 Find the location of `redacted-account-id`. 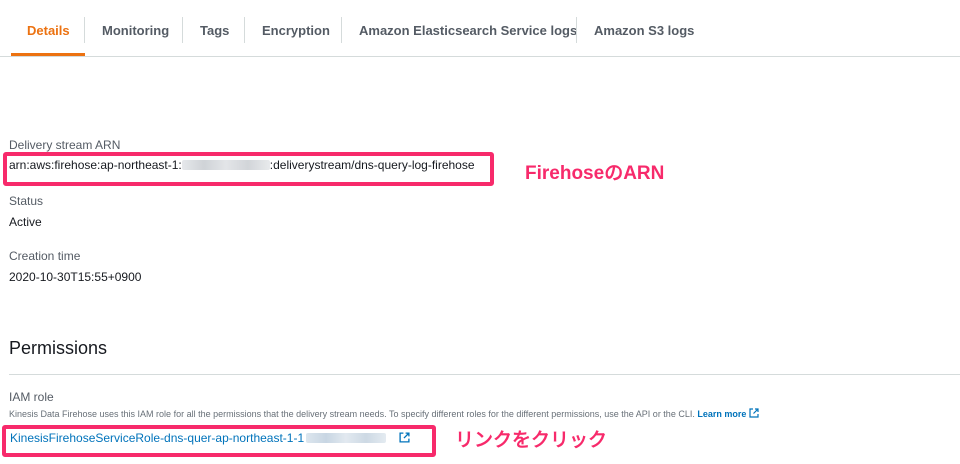

redacted-account-id is located at coordinates (225, 165).